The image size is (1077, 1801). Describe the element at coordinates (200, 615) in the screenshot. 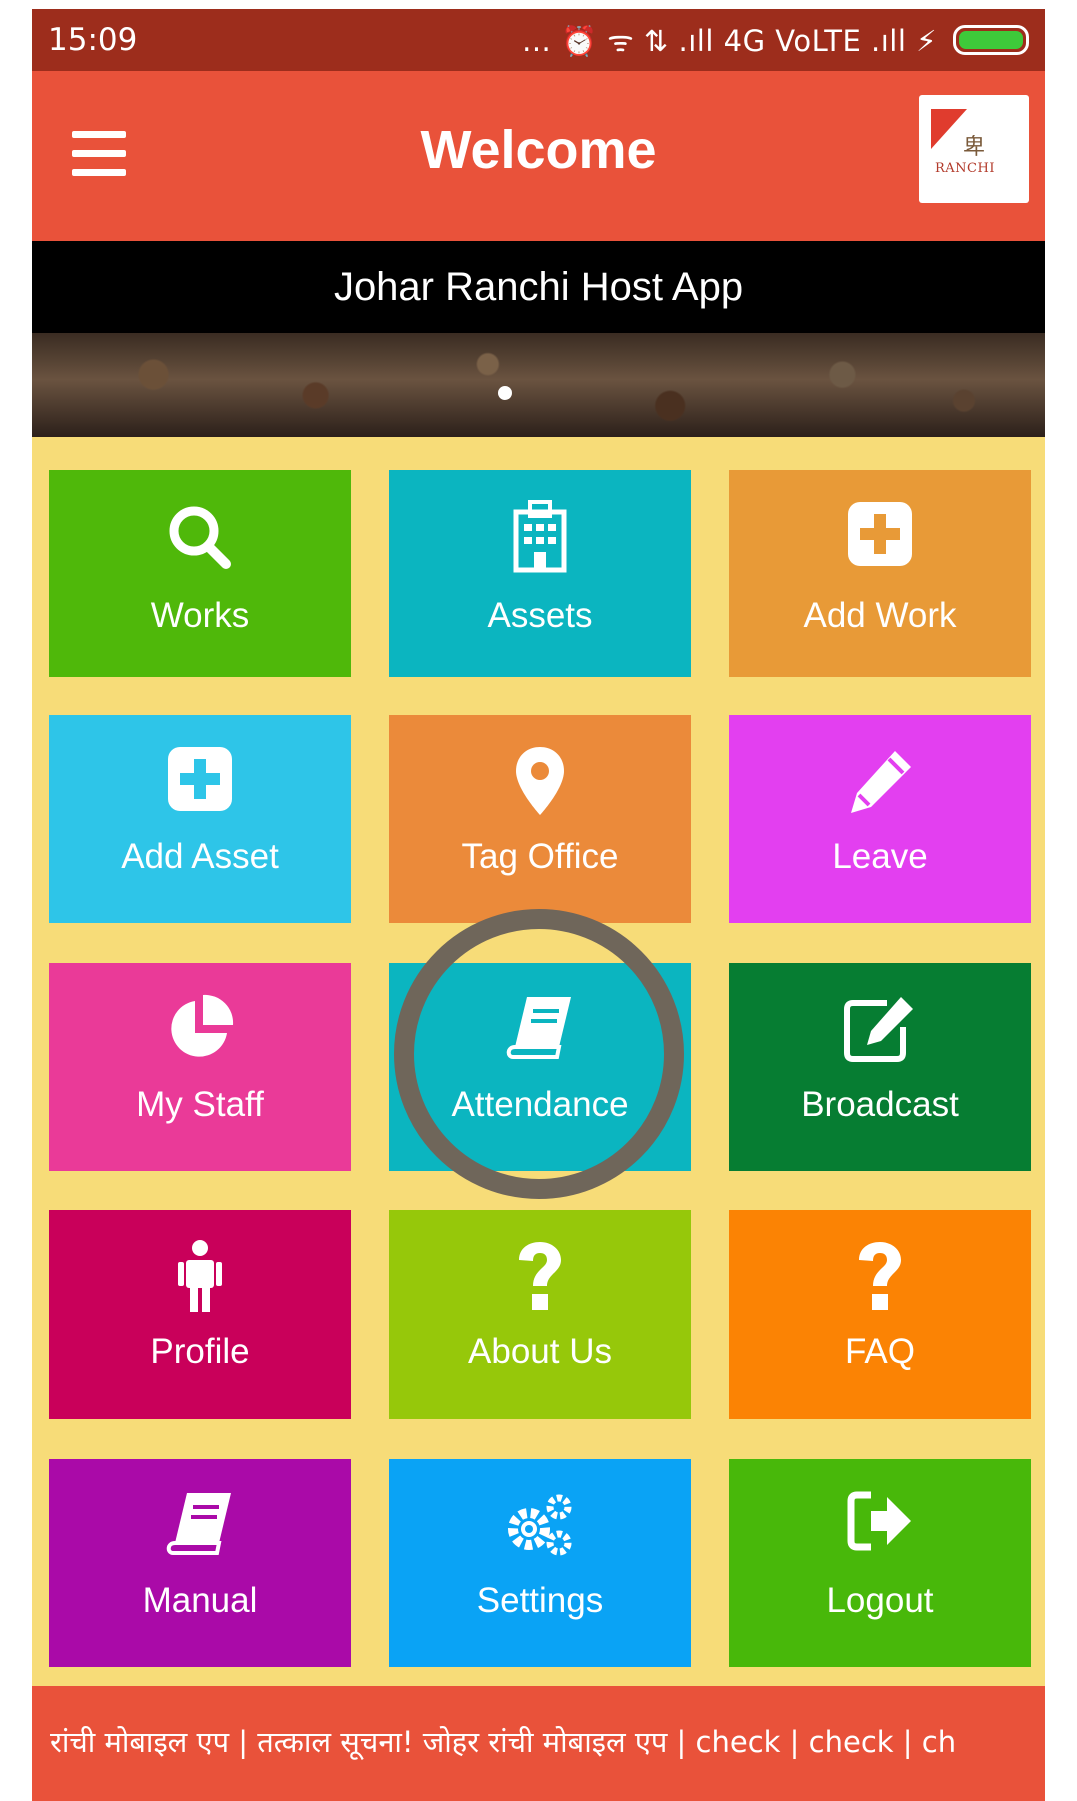

I see `tile-label: Works` at that location.